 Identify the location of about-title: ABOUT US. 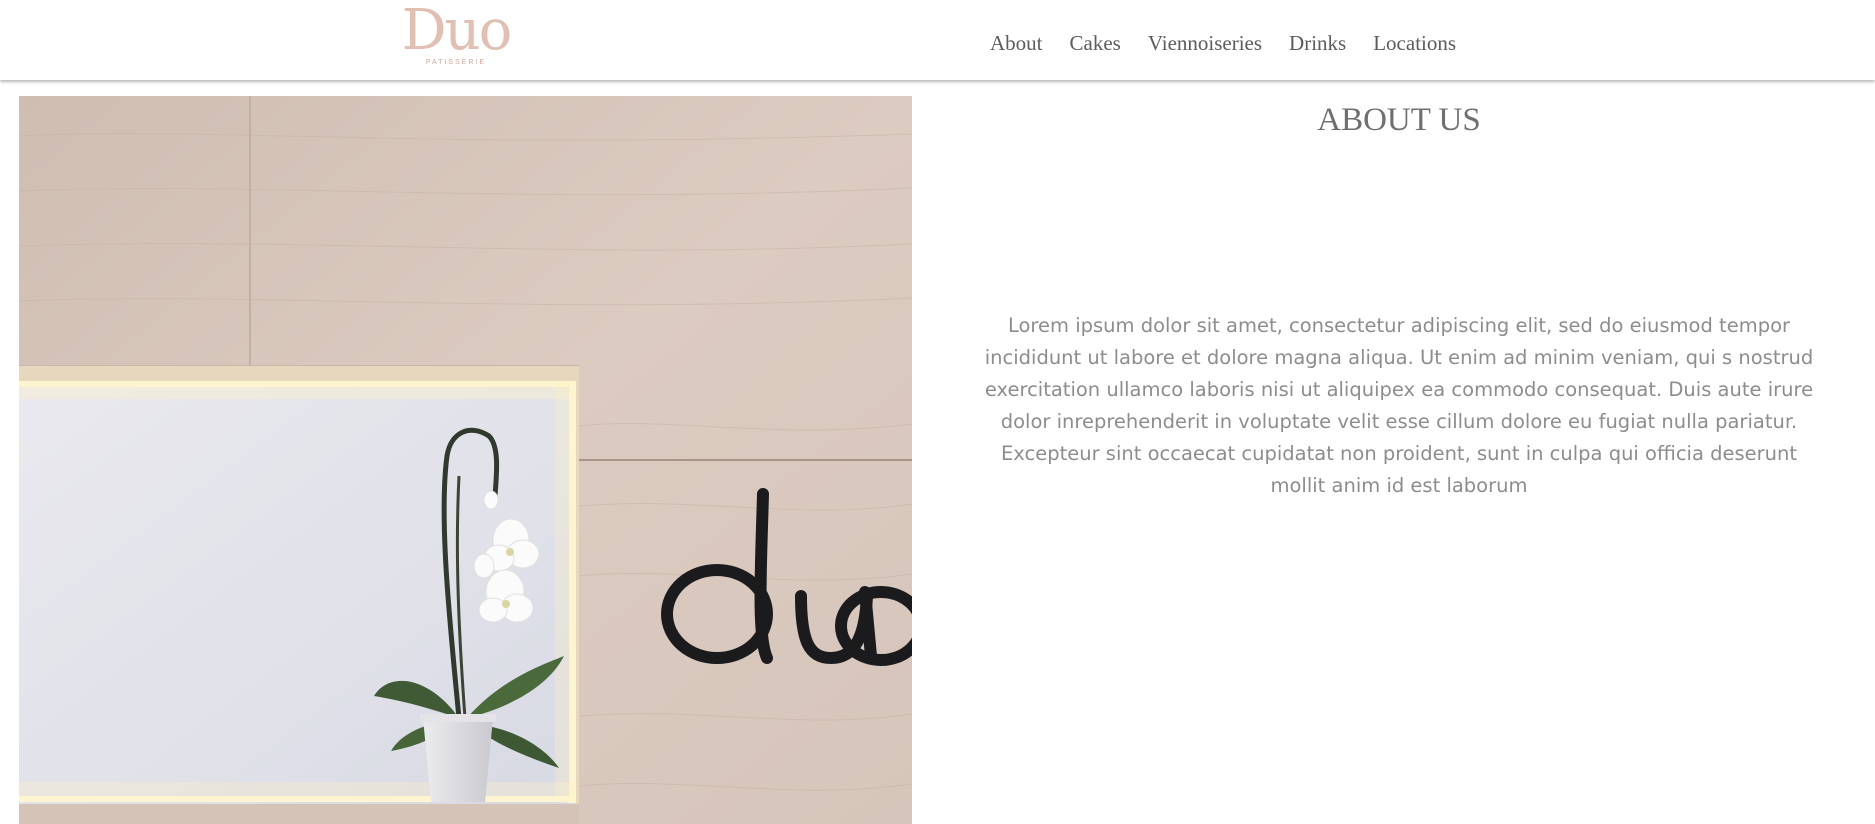
(1399, 120).